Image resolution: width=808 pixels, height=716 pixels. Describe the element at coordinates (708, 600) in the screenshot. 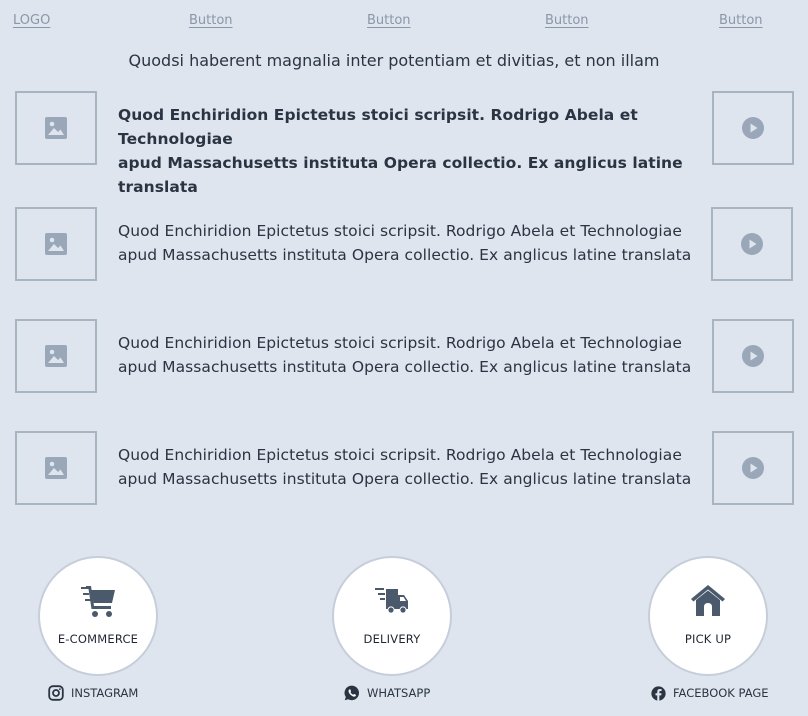

I see `home-icon` at that location.